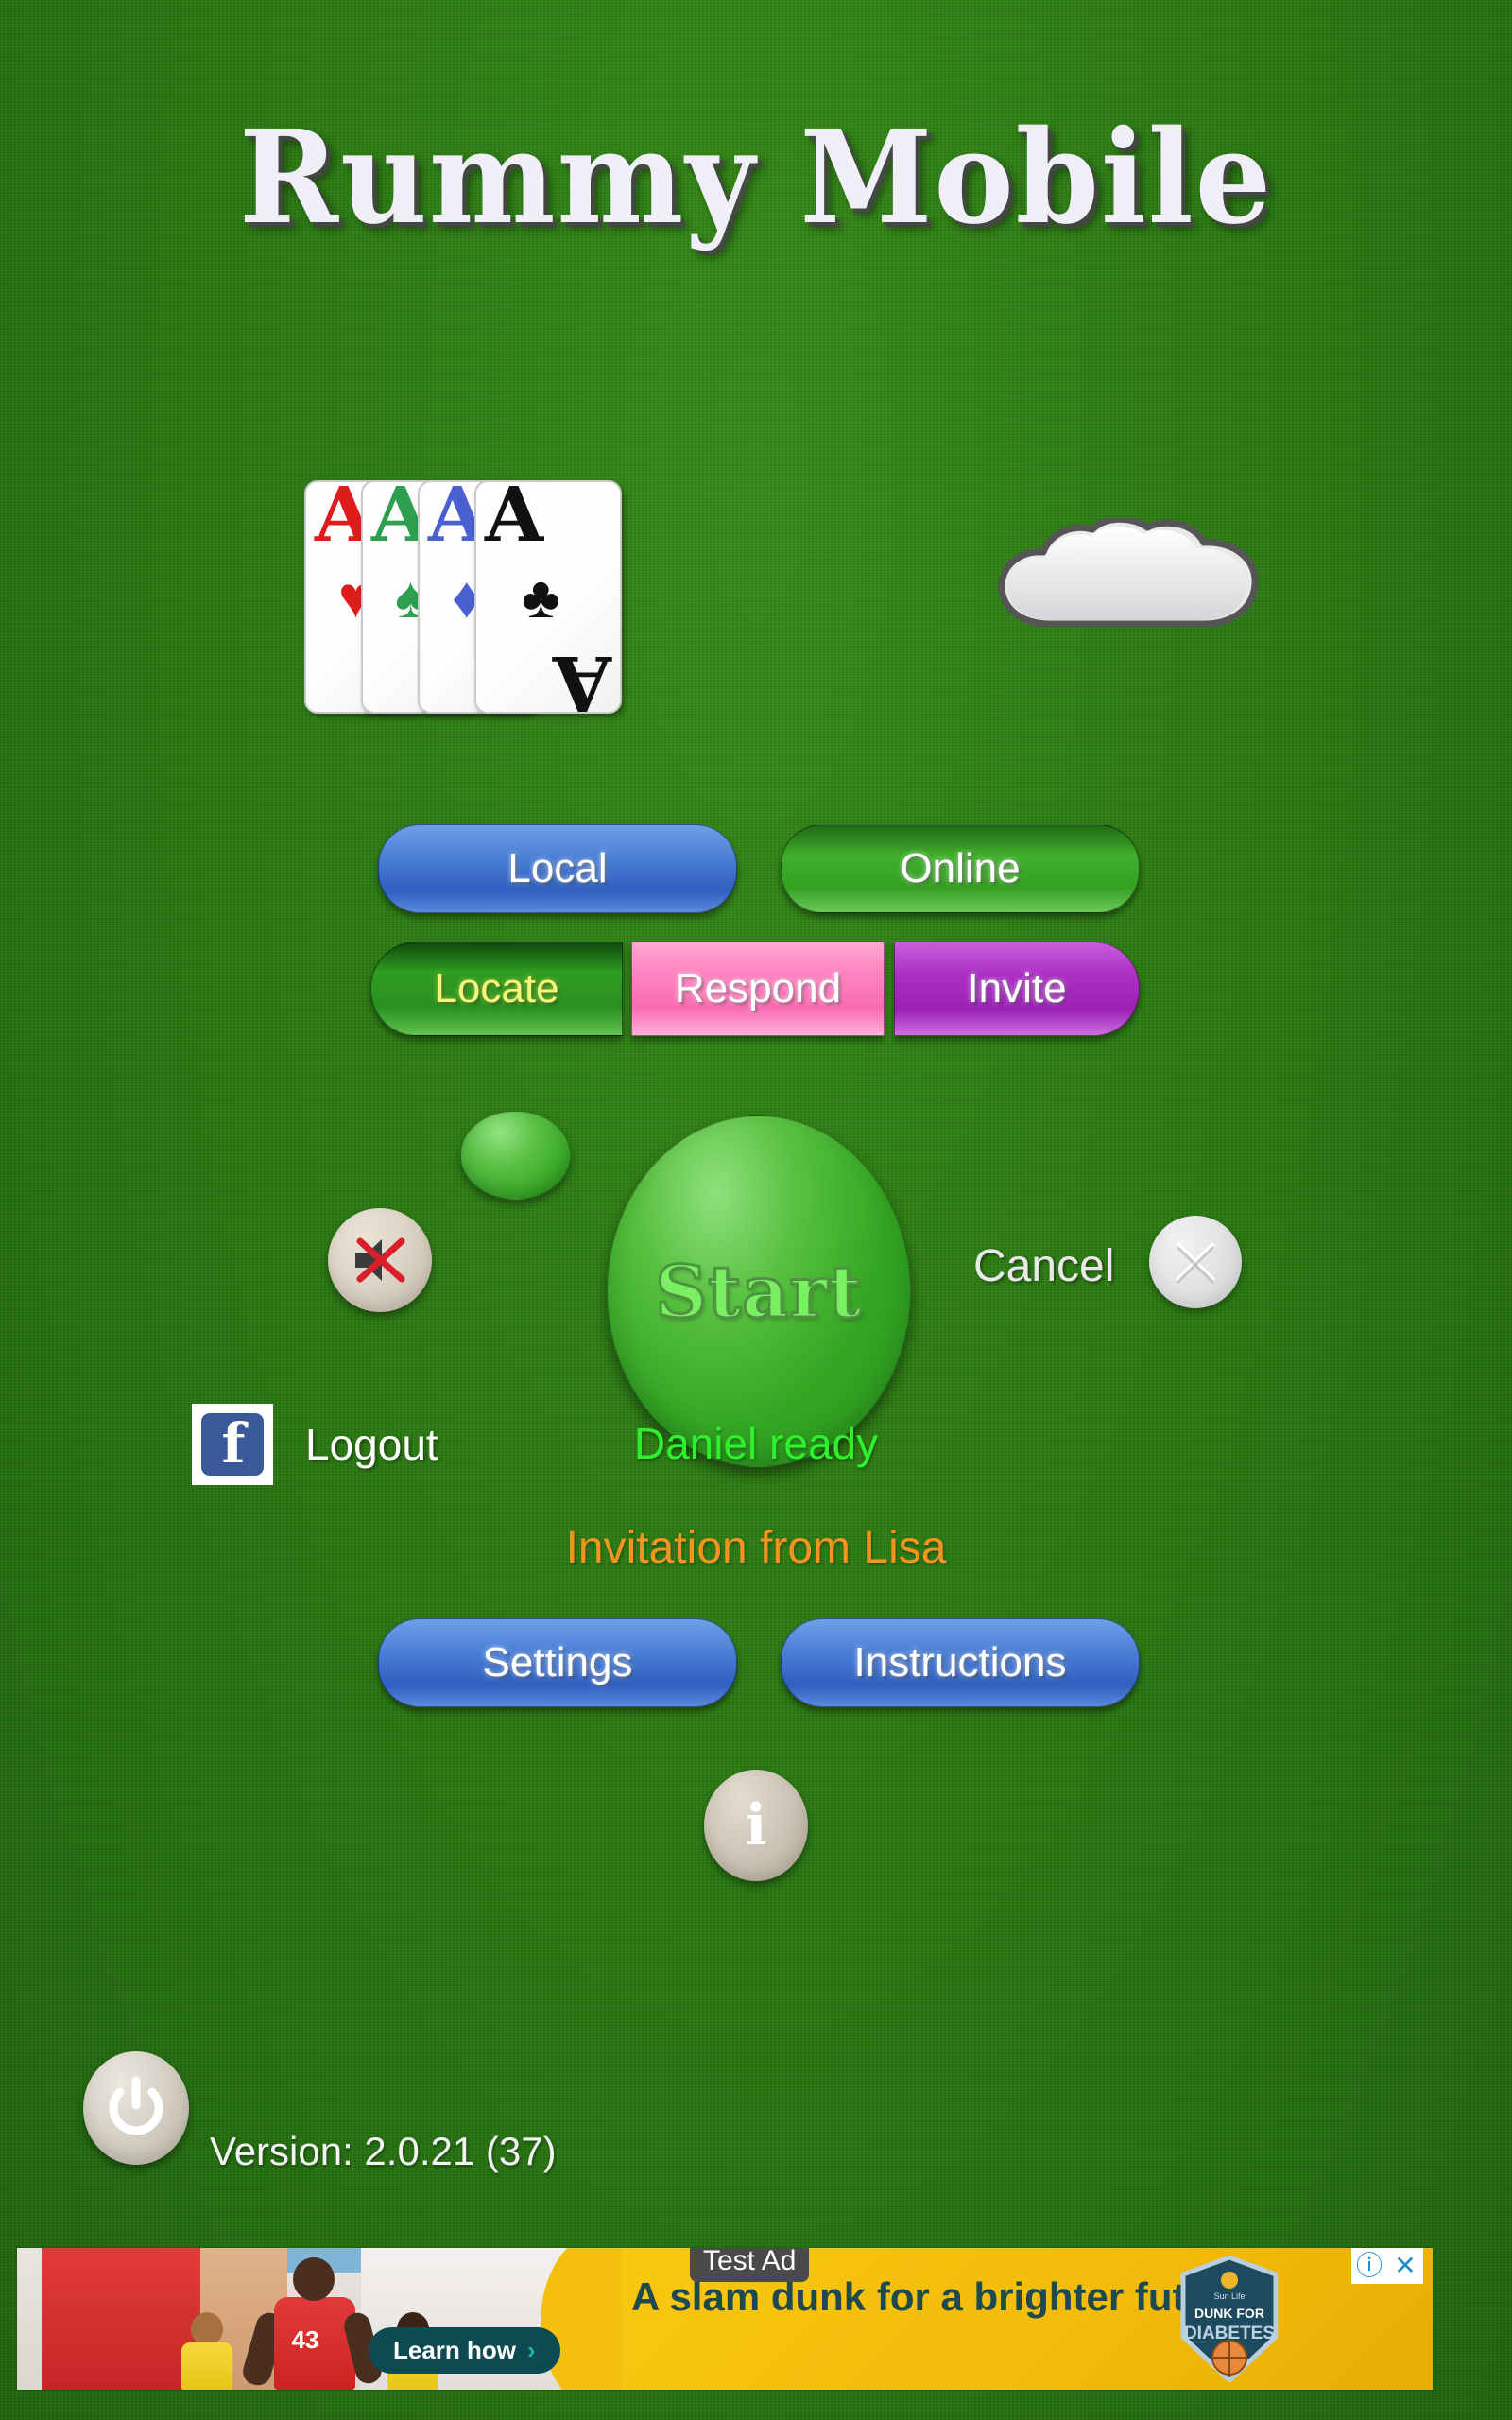 The width and height of the screenshot is (1512, 2420). I want to click on ad-jersey-number: 43, so click(305, 2339).